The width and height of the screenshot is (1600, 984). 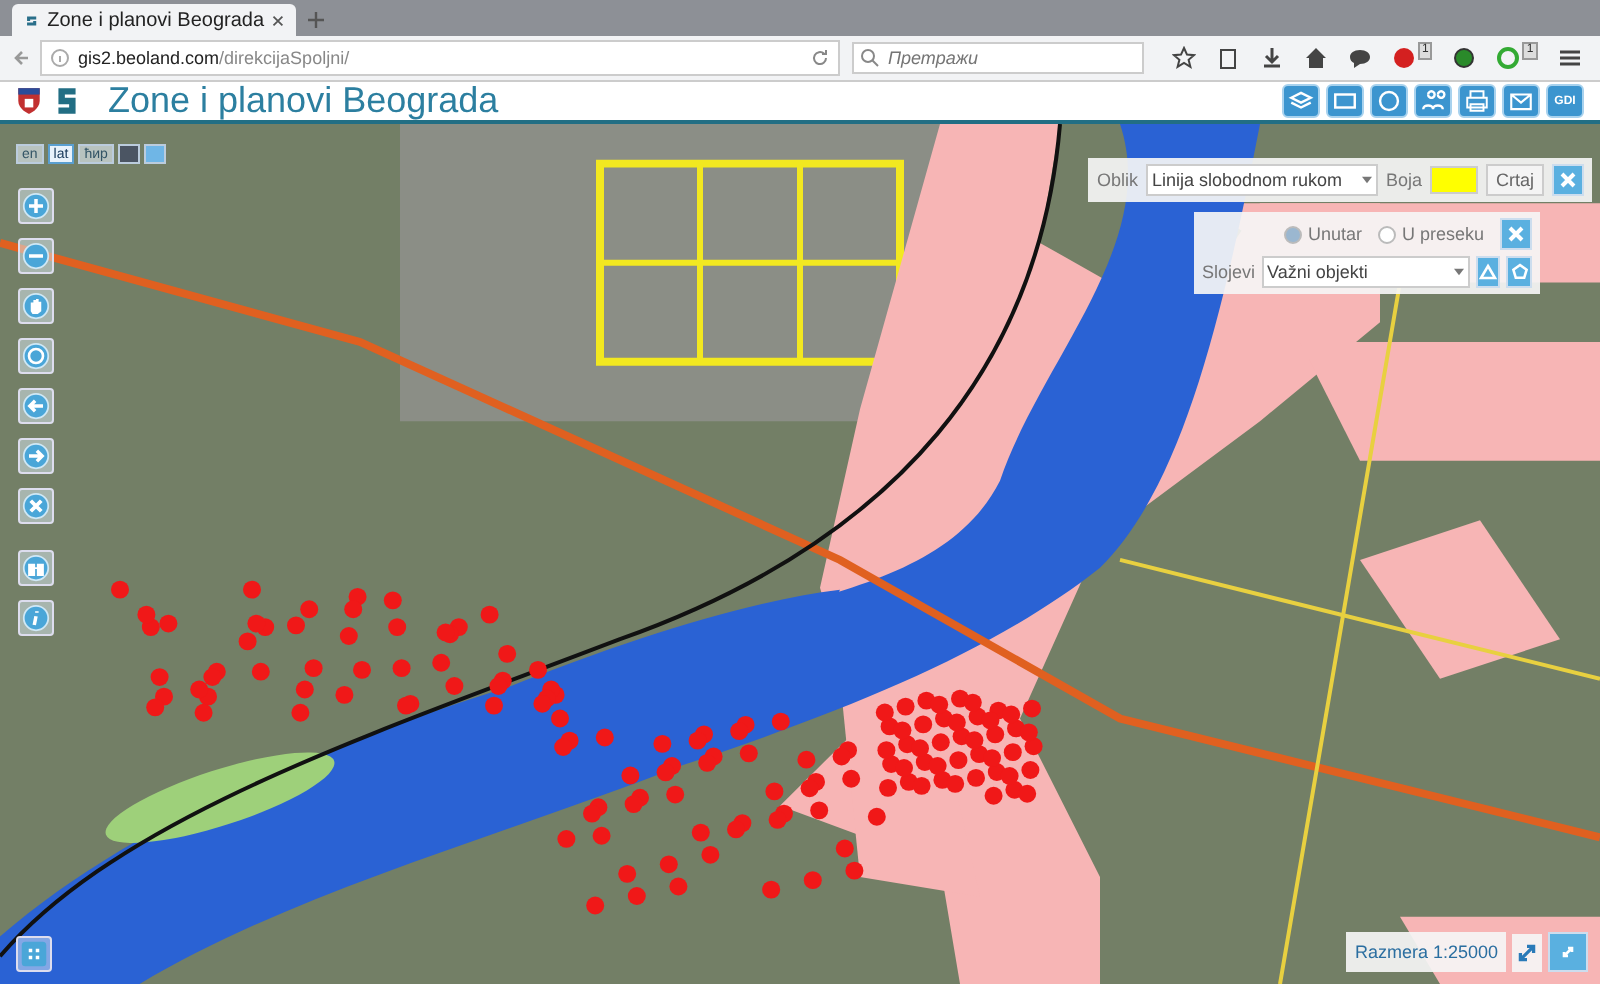 I want to click on people-button, so click(x=1433, y=101).